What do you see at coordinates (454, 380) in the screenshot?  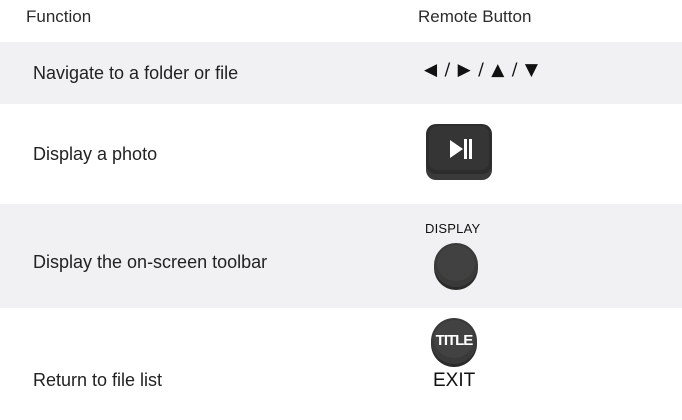 I see `exit-label: EXIT` at bounding box center [454, 380].